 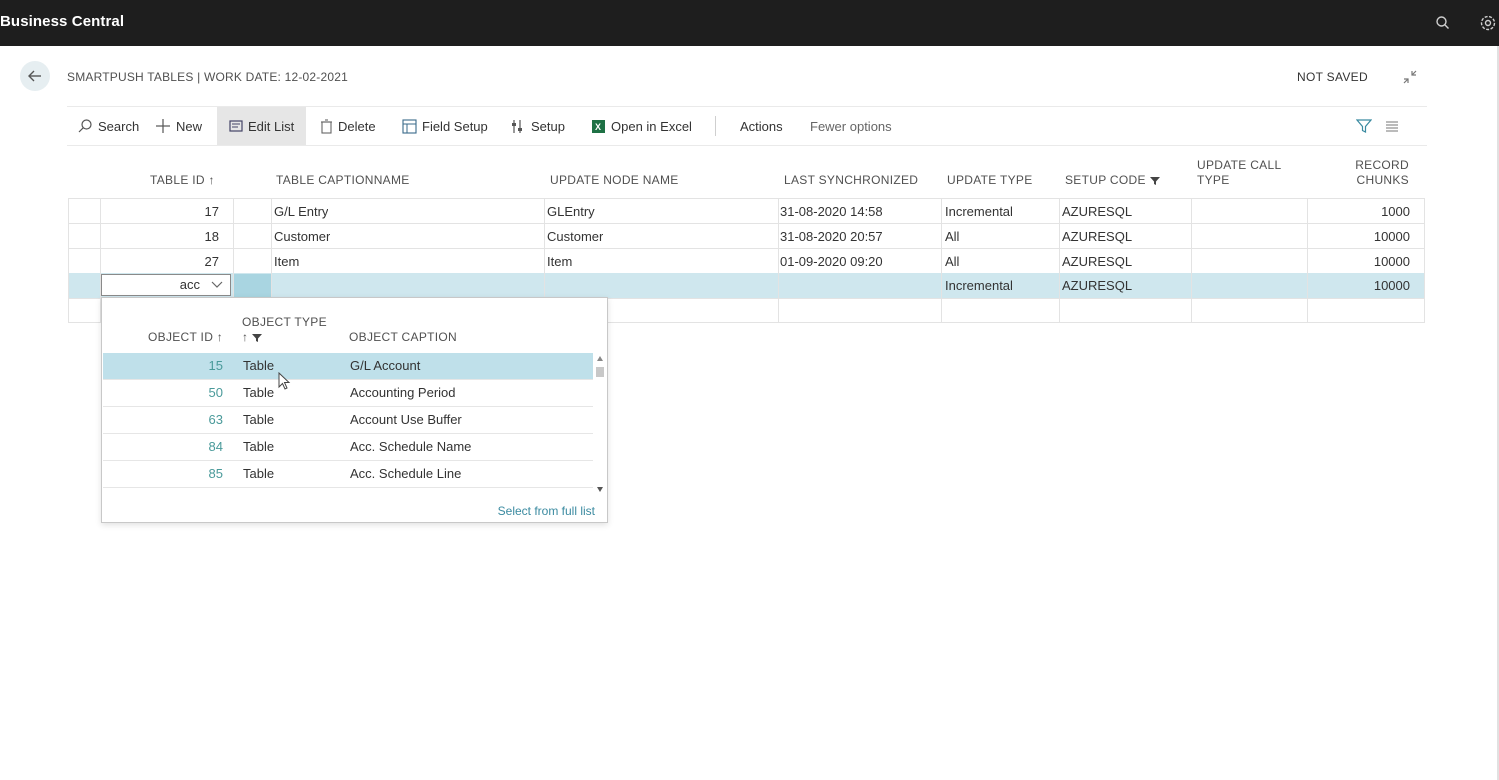 What do you see at coordinates (575, 236) in the screenshot?
I see `cell-node-name: Customer` at bounding box center [575, 236].